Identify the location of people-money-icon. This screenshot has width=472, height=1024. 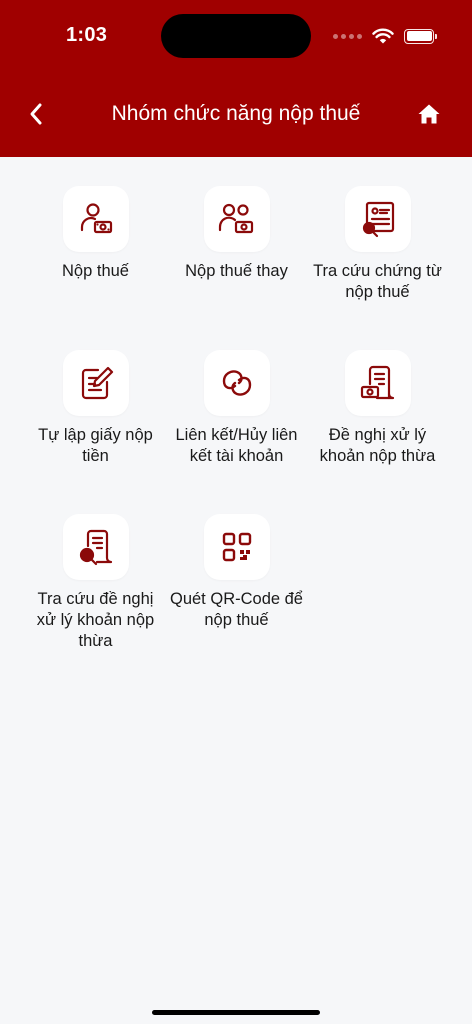
(235, 218).